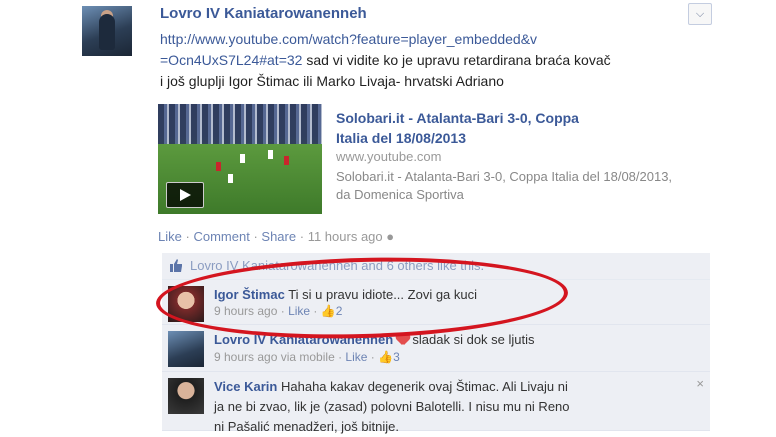  Describe the element at coordinates (185, 195) in the screenshot. I see `play-icon` at that location.